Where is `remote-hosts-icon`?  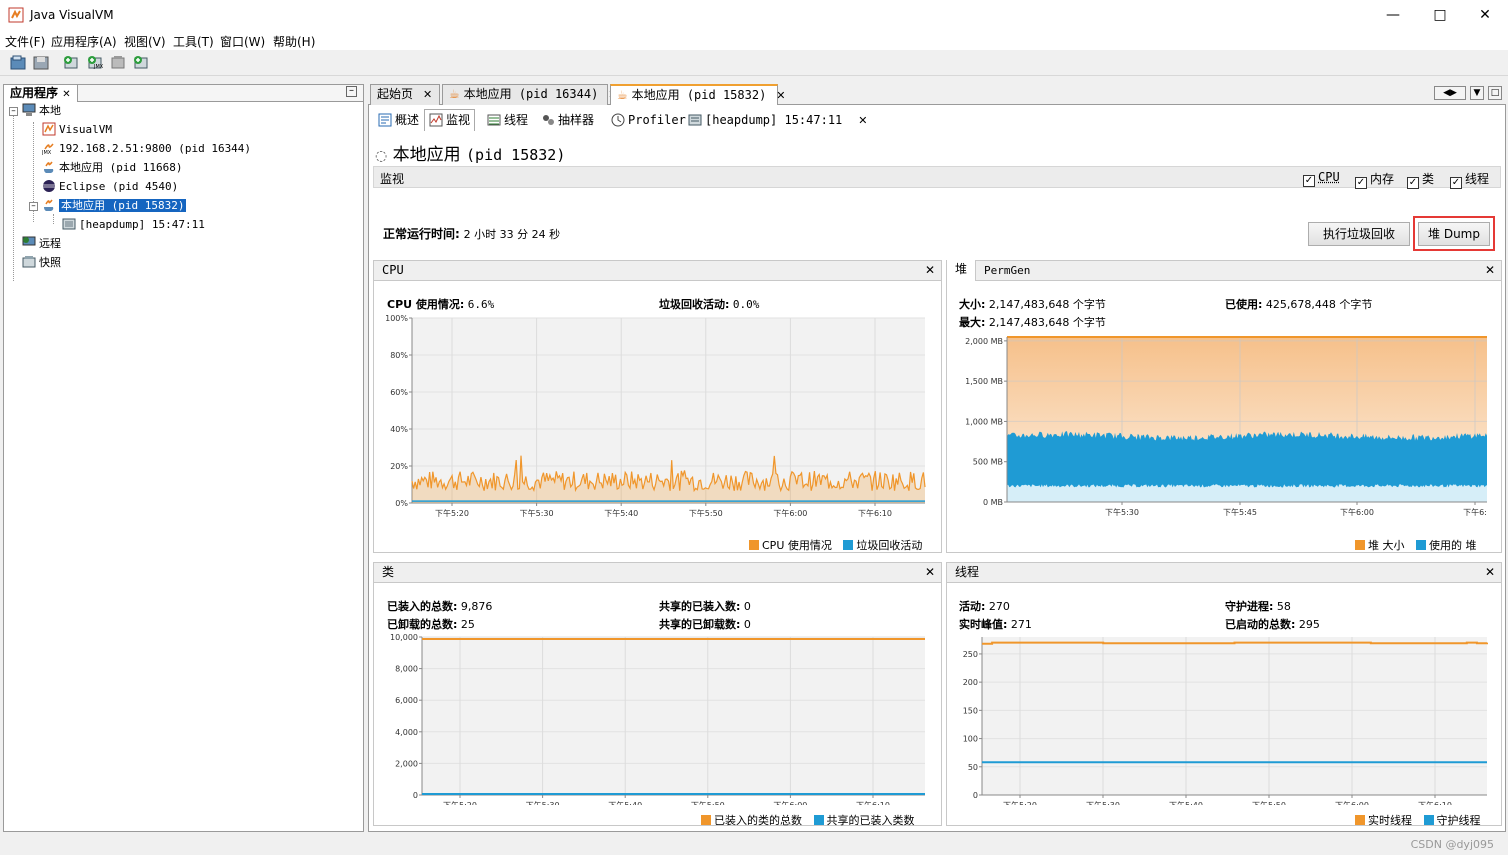 remote-hosts-icon is located at coordinates (29, 241).